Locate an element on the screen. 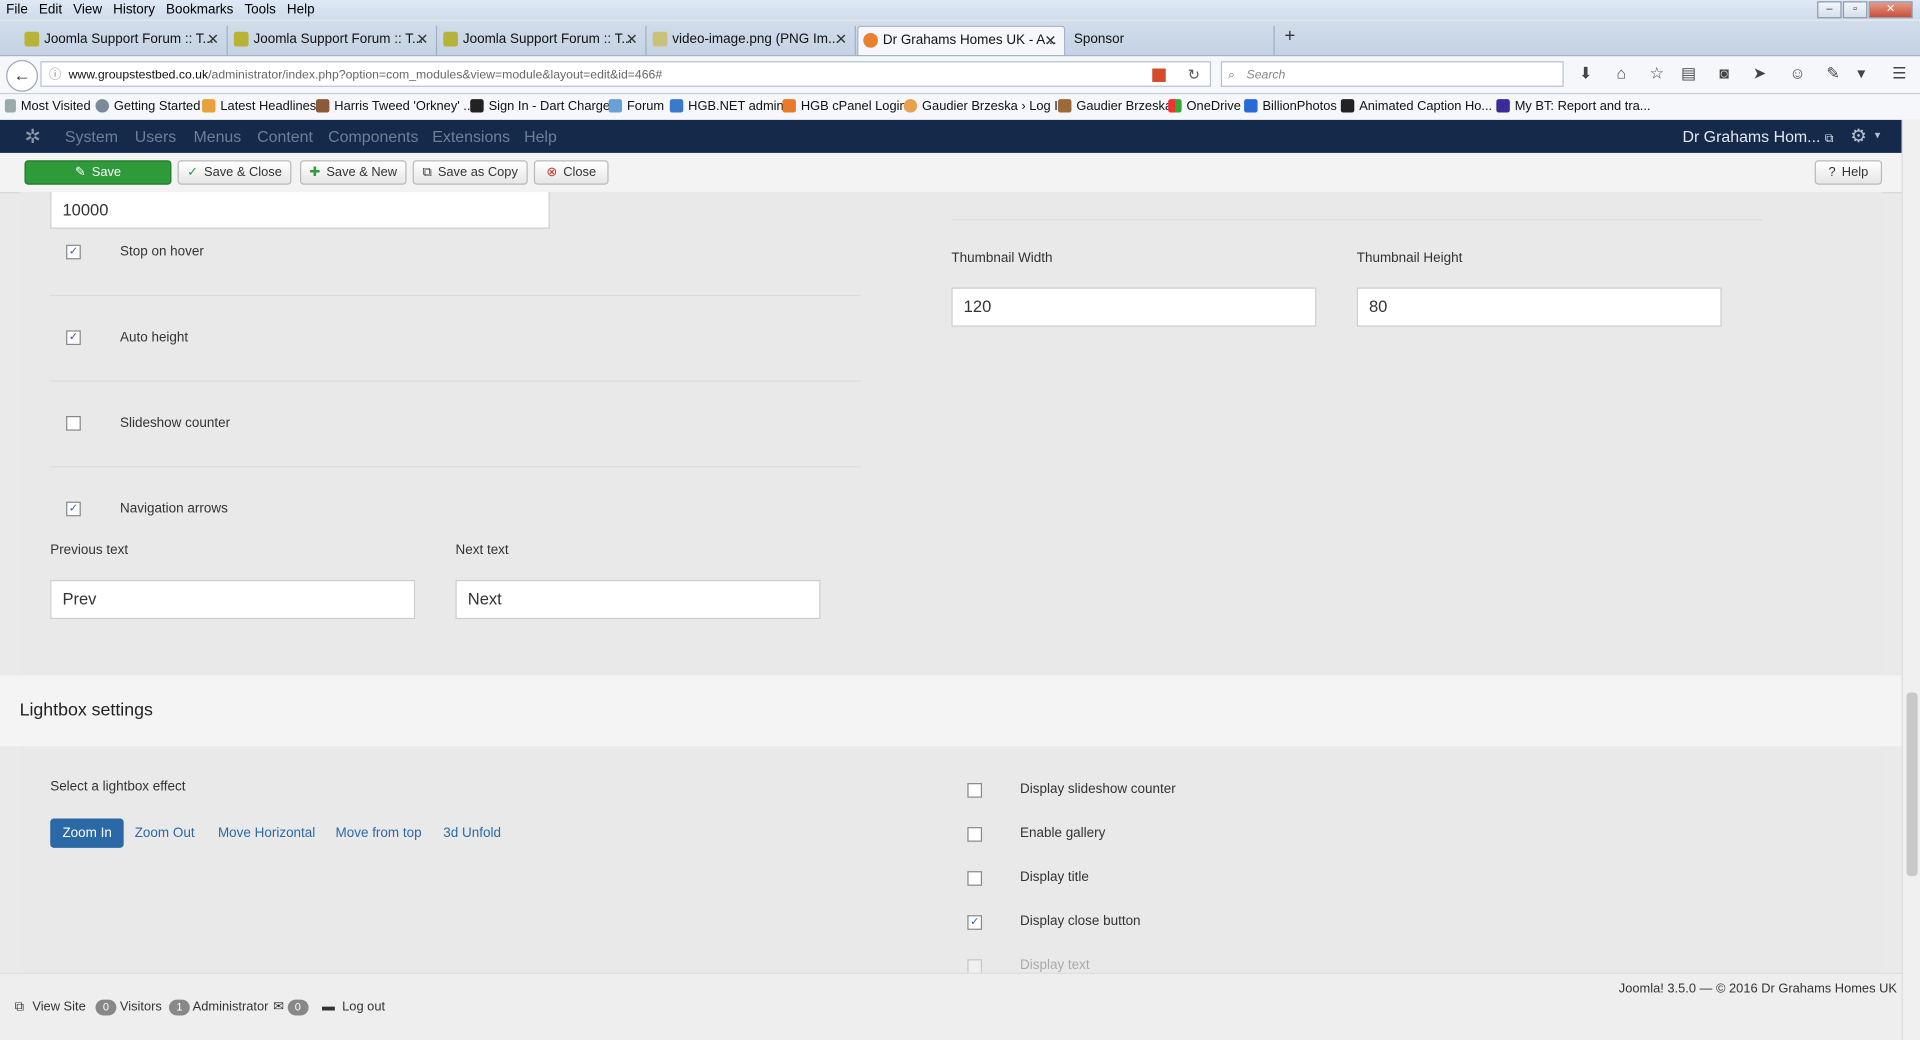 The width and height of the screenshot is (1920, 1040). pocket-icon: ◙ is located at coordinates (1724, 73).